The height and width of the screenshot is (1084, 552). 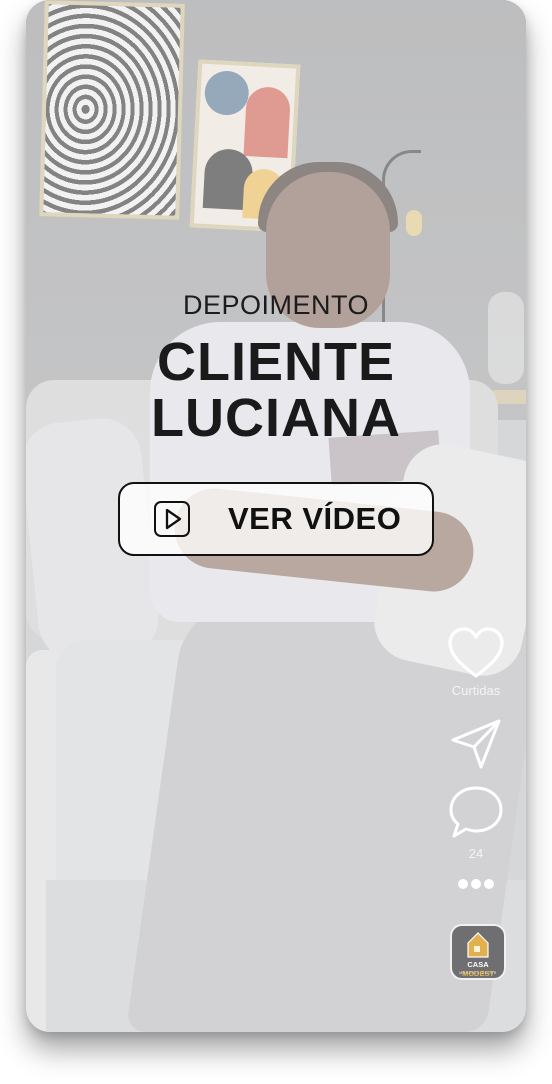 I want to click on brand-tagline: MÓVEIS E DECOR, so click(x=478, y=973).